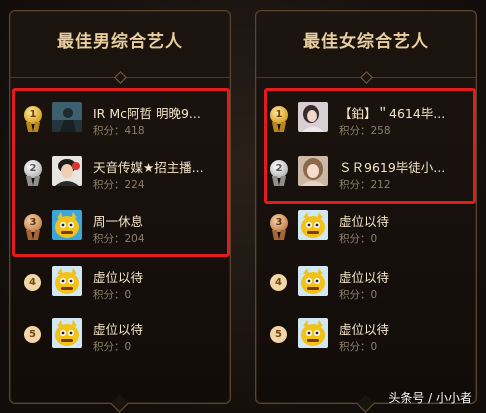 This screenshot has height=413, width=486. Describe the element at coordinates (430, 398) in the screenshot. I see `watermark: 头条号 / 小小者` at that location.